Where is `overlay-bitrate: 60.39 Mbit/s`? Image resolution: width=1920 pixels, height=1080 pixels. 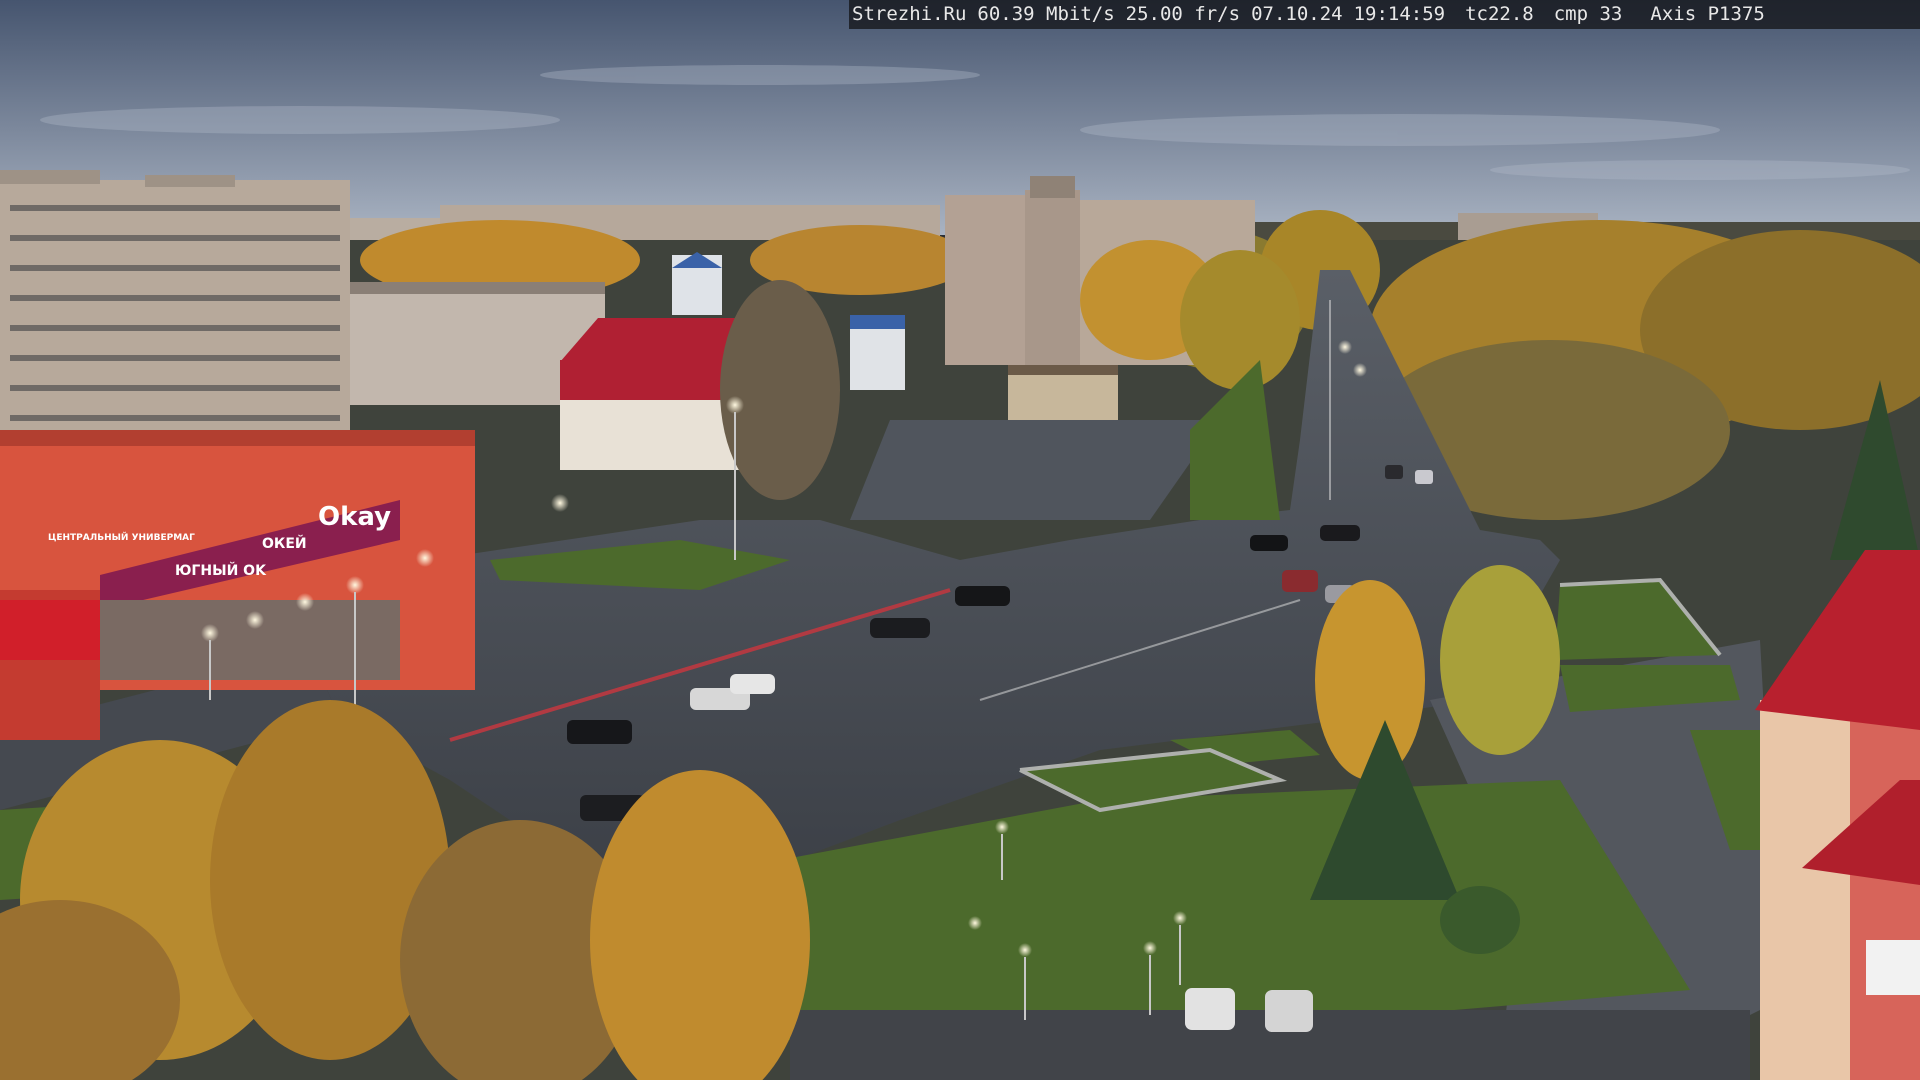
overlay-bitrate: 60.39 Mbit/s is located at coordinates (1046, 14).